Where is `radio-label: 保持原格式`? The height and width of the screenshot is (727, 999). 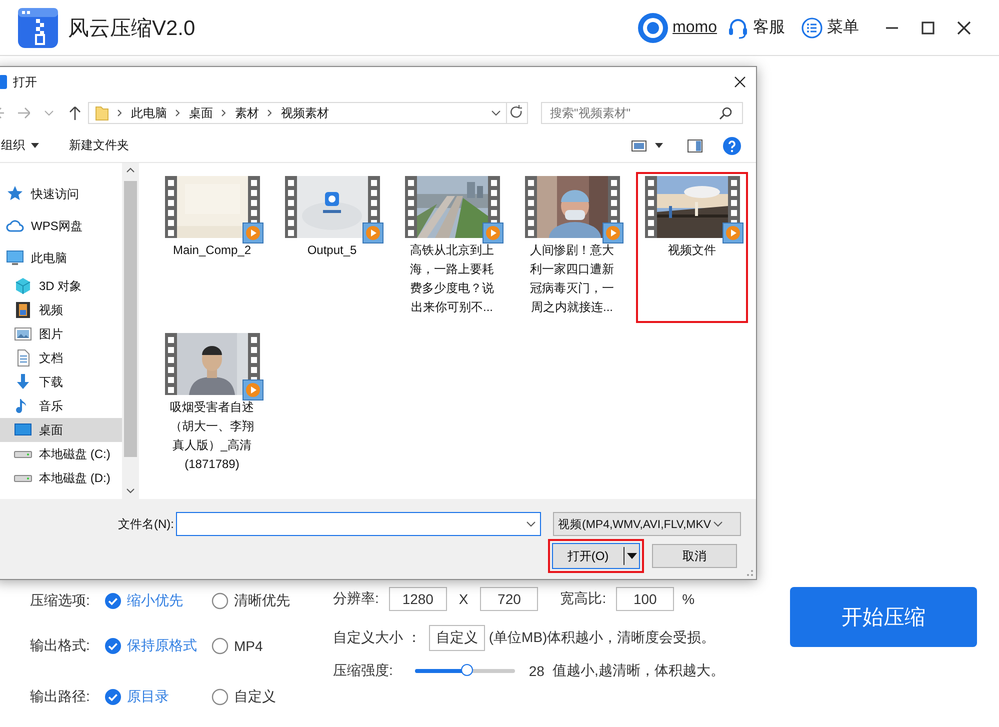 radio-label: 保持原格式 is located at coordinates (162, 646).